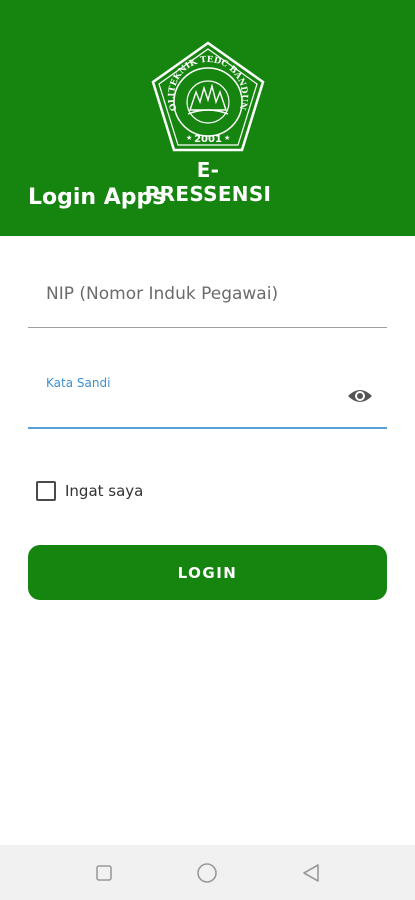  I want to click on logo-year: 2001, so click(208, 139).